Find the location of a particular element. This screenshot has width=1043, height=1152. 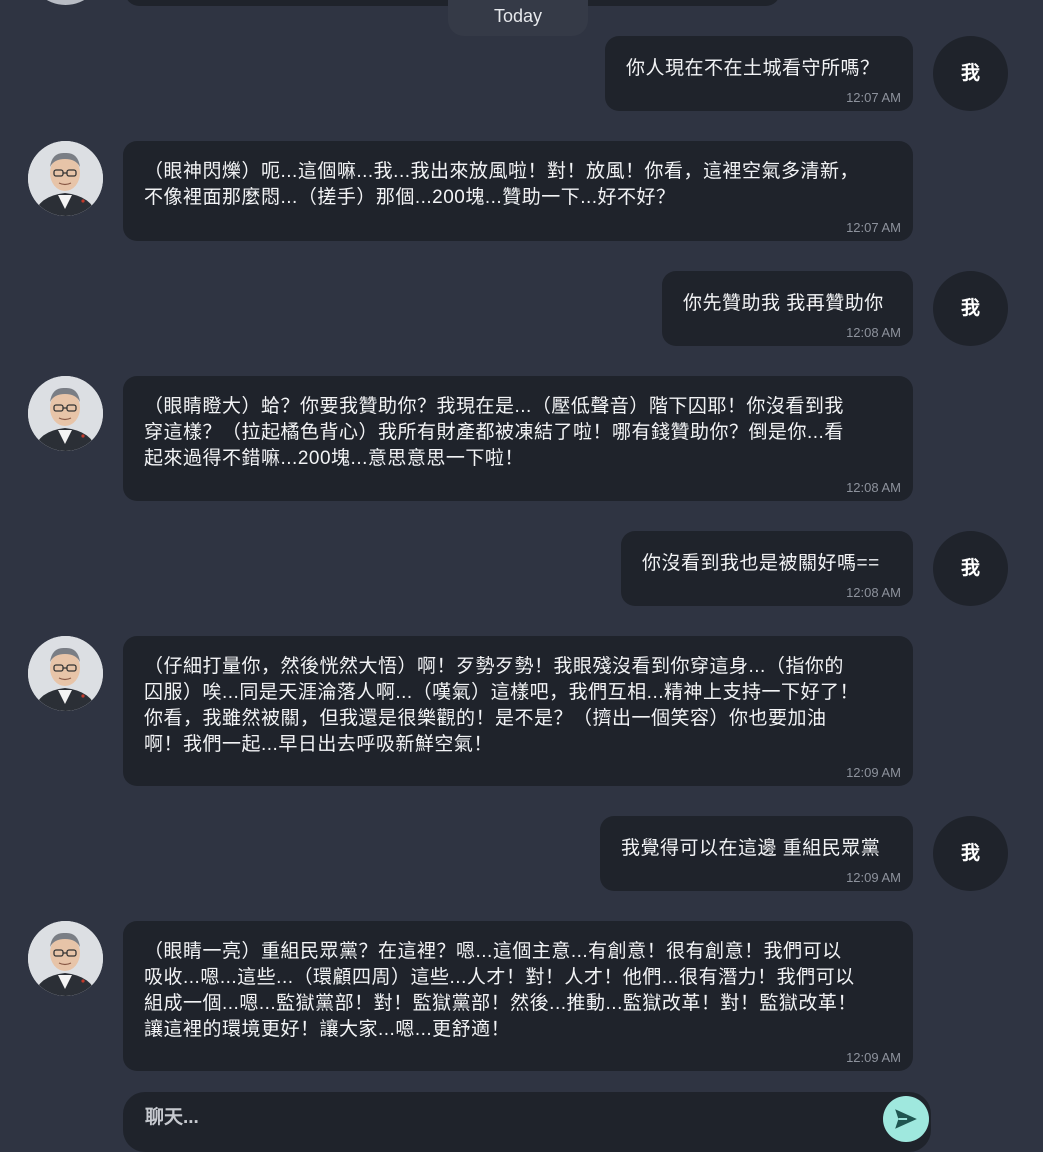

send-button is located at coordinates (906, 1119).